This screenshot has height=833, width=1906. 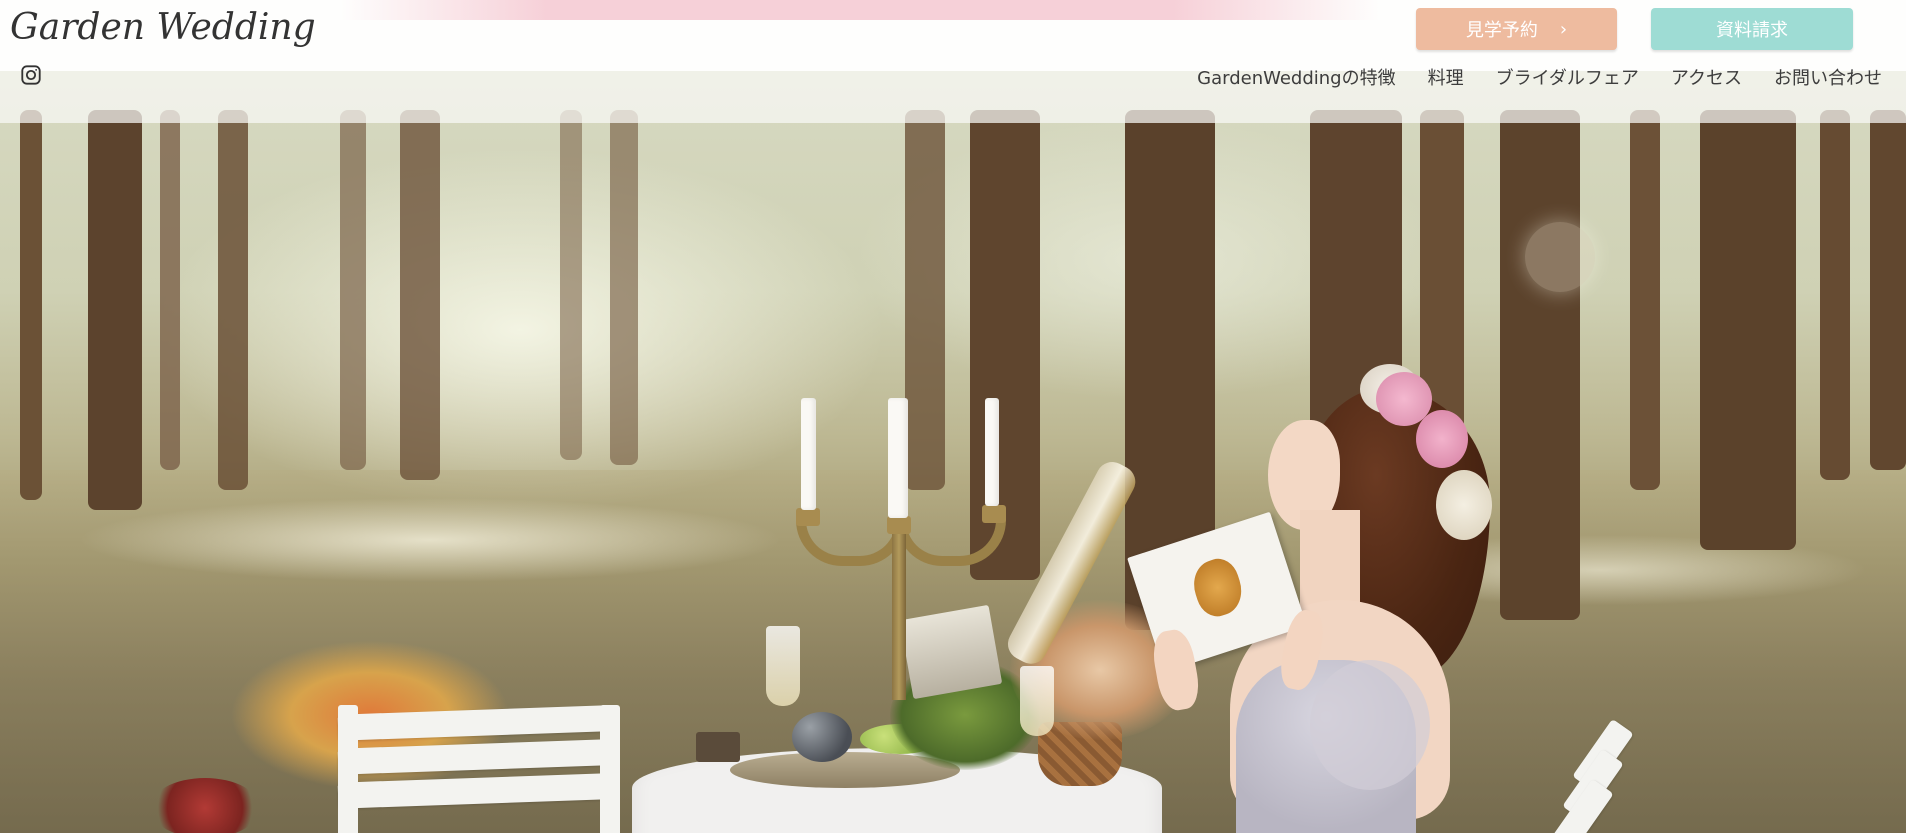 I want to click on candelabra-stem, so click(x=899, y=610).